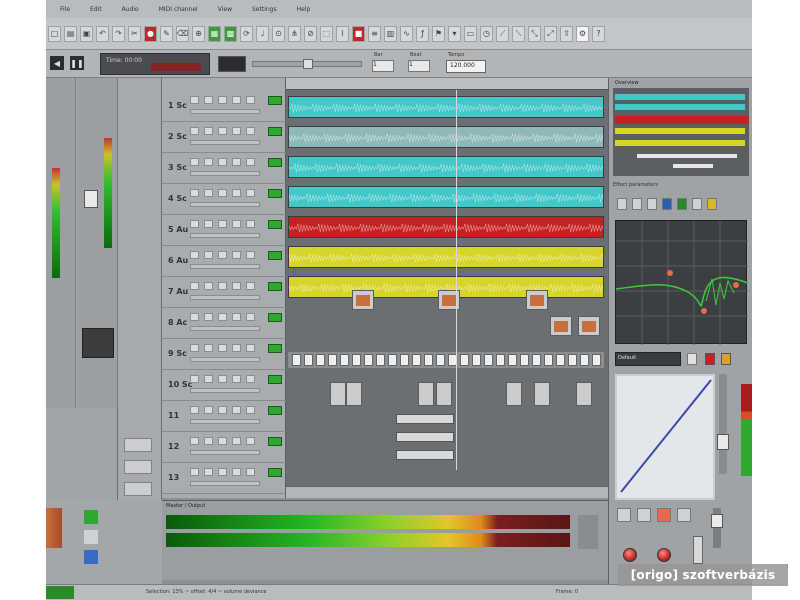  I want to click on tool-d-icon: ⤢, so click(550, 33).